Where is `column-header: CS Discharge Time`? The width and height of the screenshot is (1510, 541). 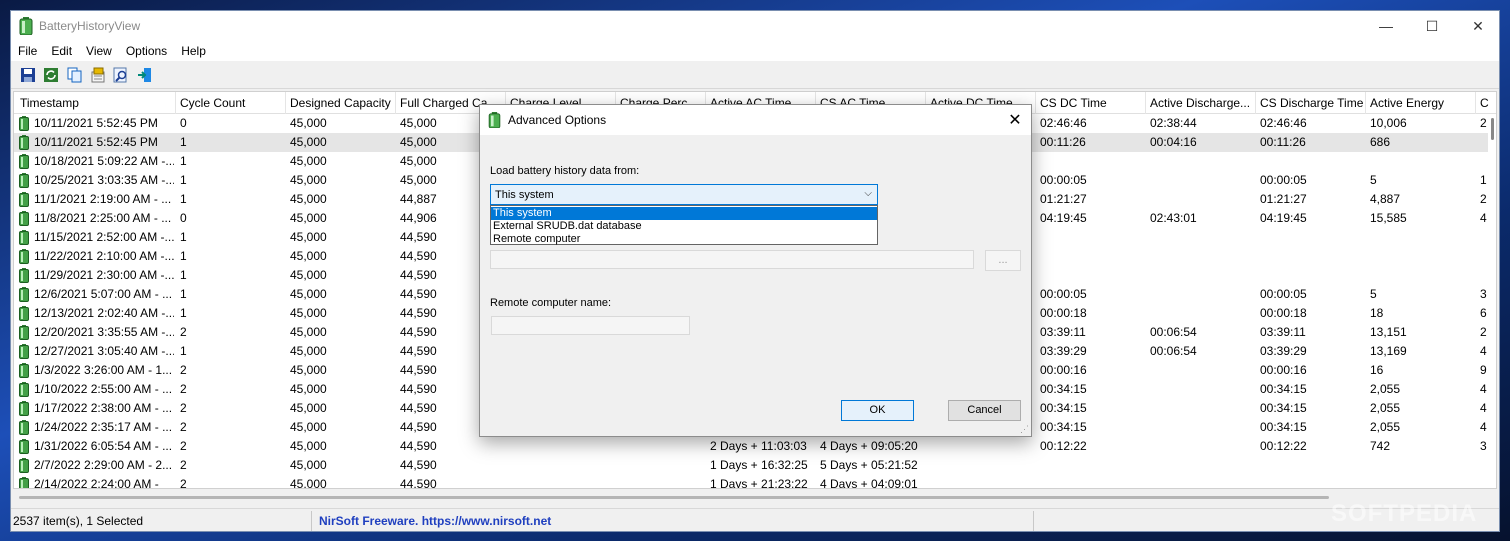 column-header: CS Discharge Time is located at coordinates (1311, 103).